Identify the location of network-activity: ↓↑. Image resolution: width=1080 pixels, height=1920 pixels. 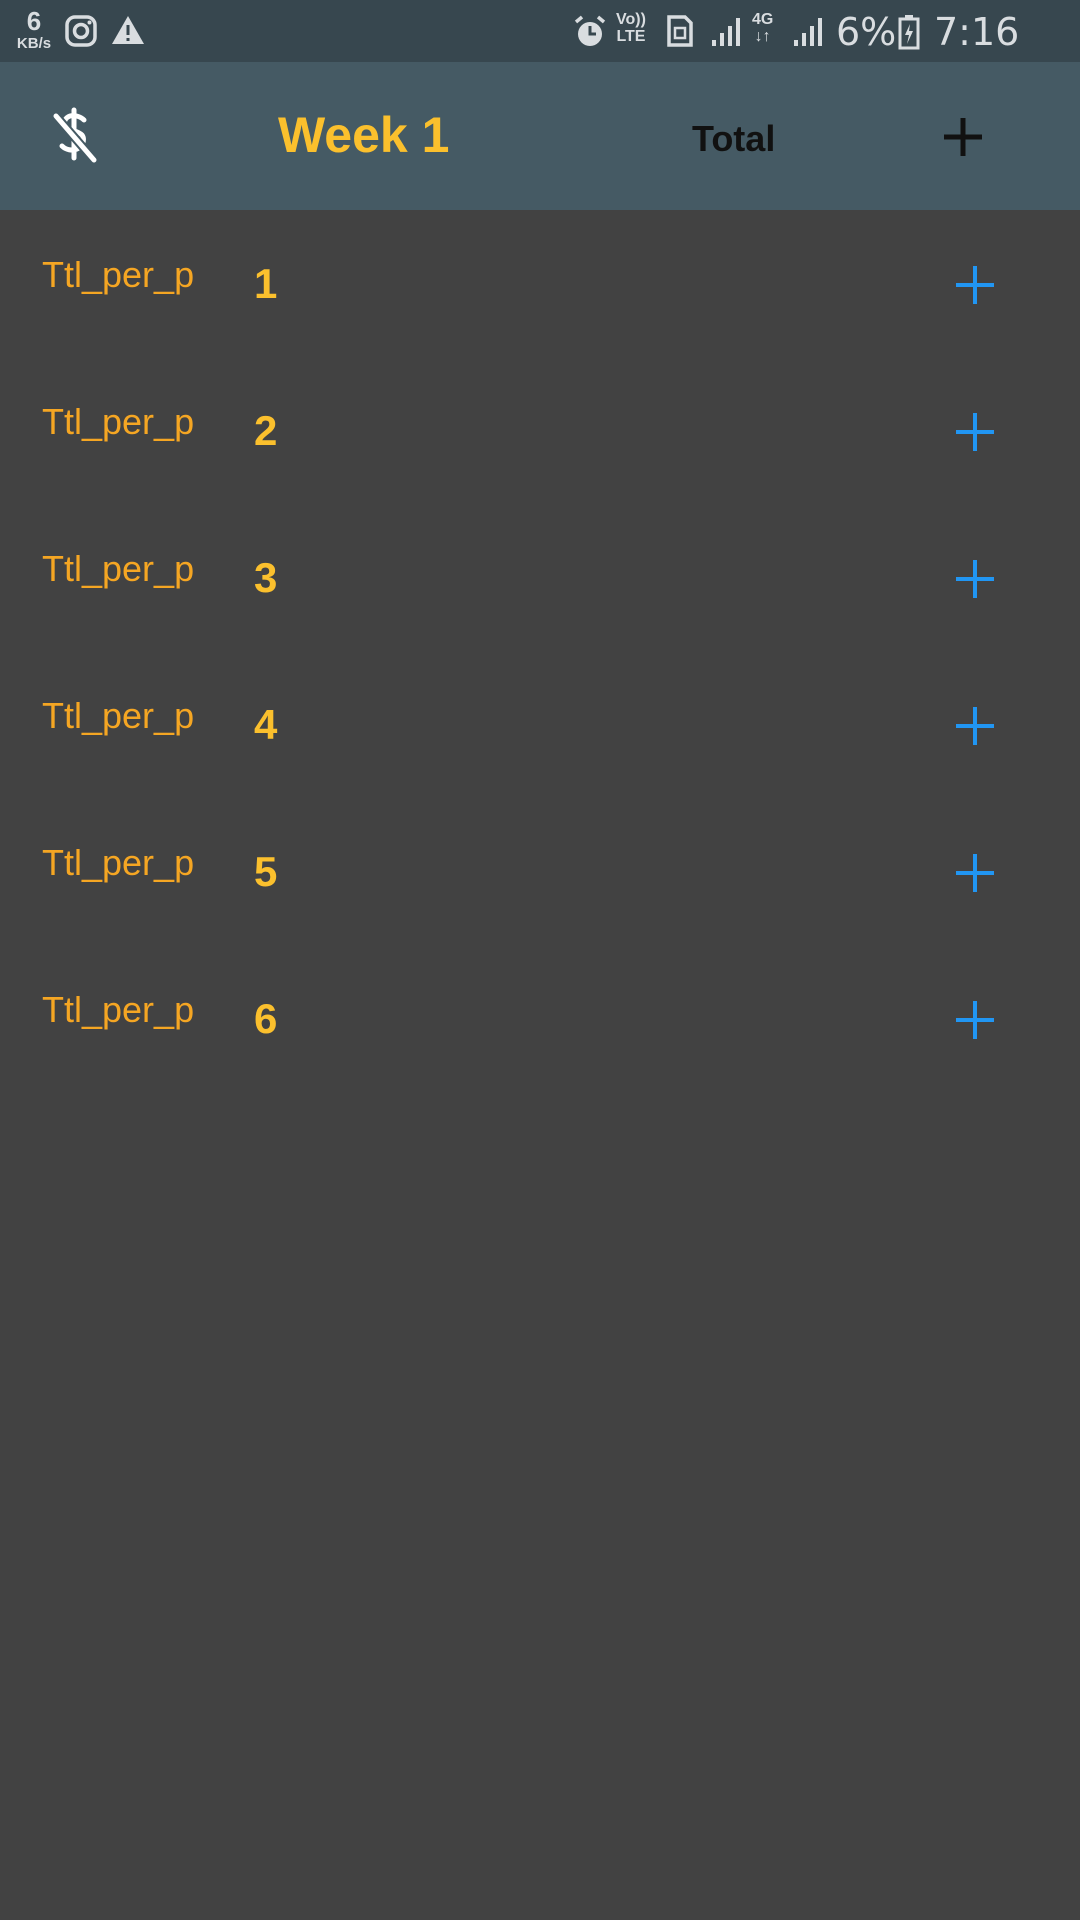
(762, 36).